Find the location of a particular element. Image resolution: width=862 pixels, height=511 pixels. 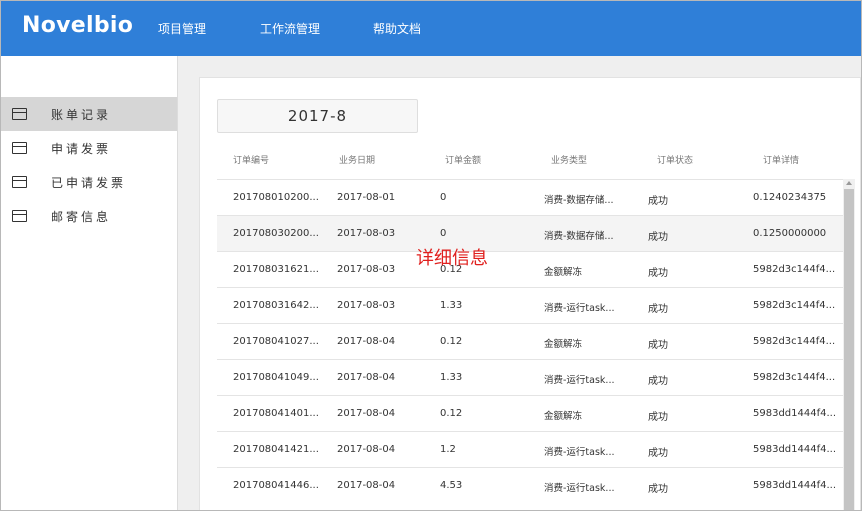

cell-order-amount: 4.53 is located at coordinates (451, 485).